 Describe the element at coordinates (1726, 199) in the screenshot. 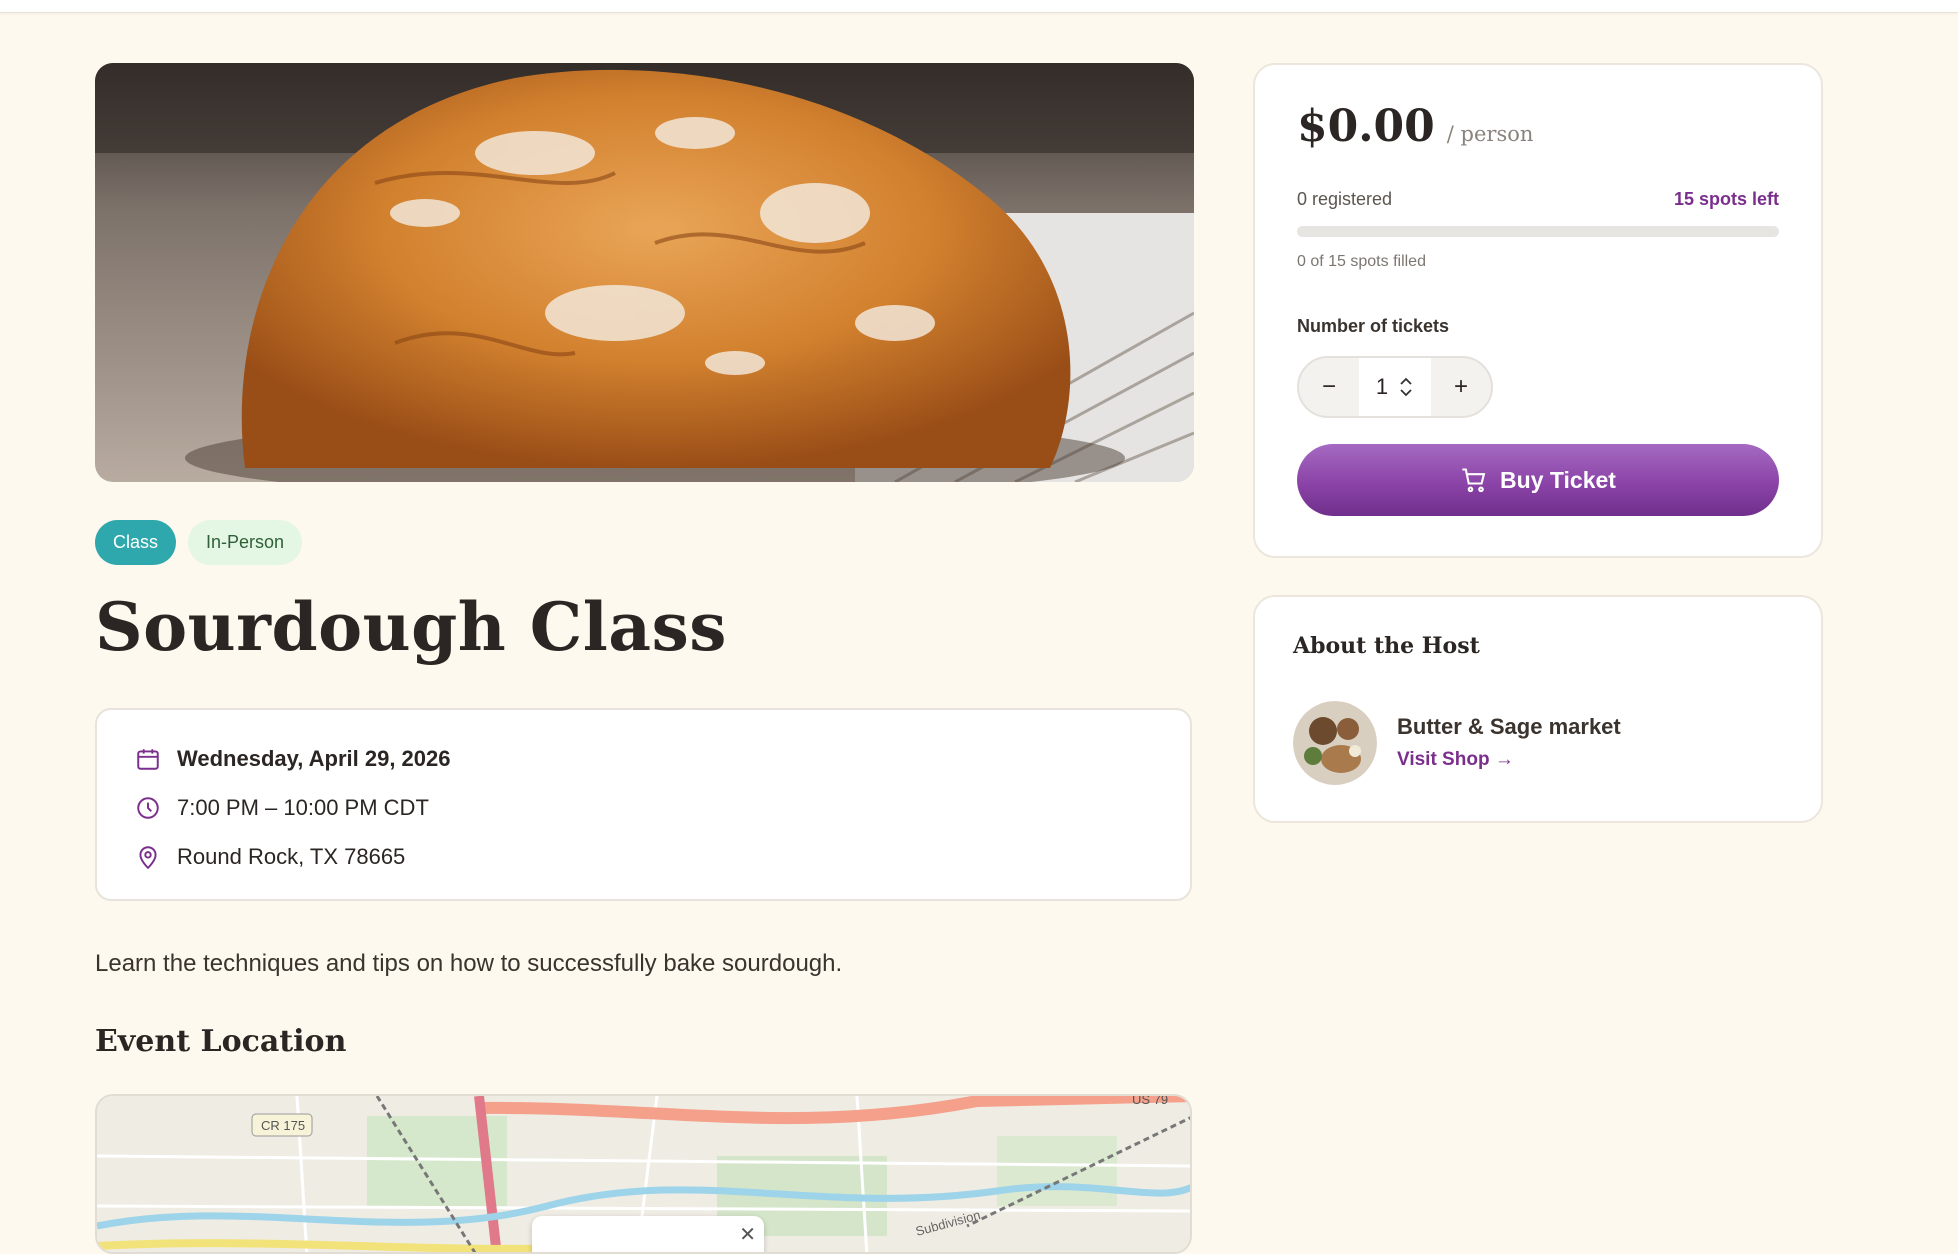

I see `spots-left: 15 spots left` at that location.